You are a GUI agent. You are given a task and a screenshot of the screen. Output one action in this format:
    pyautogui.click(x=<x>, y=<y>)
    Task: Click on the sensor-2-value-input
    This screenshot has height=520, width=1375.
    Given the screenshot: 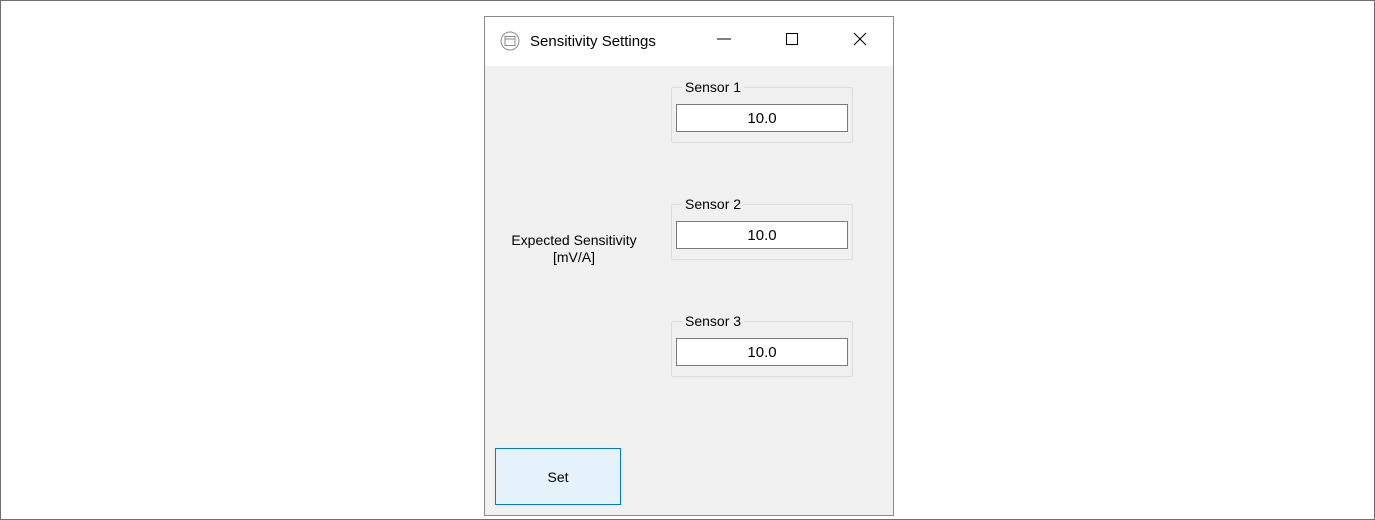 What is the action you would take?
    pyautogui.click(x=762, y=235)
    